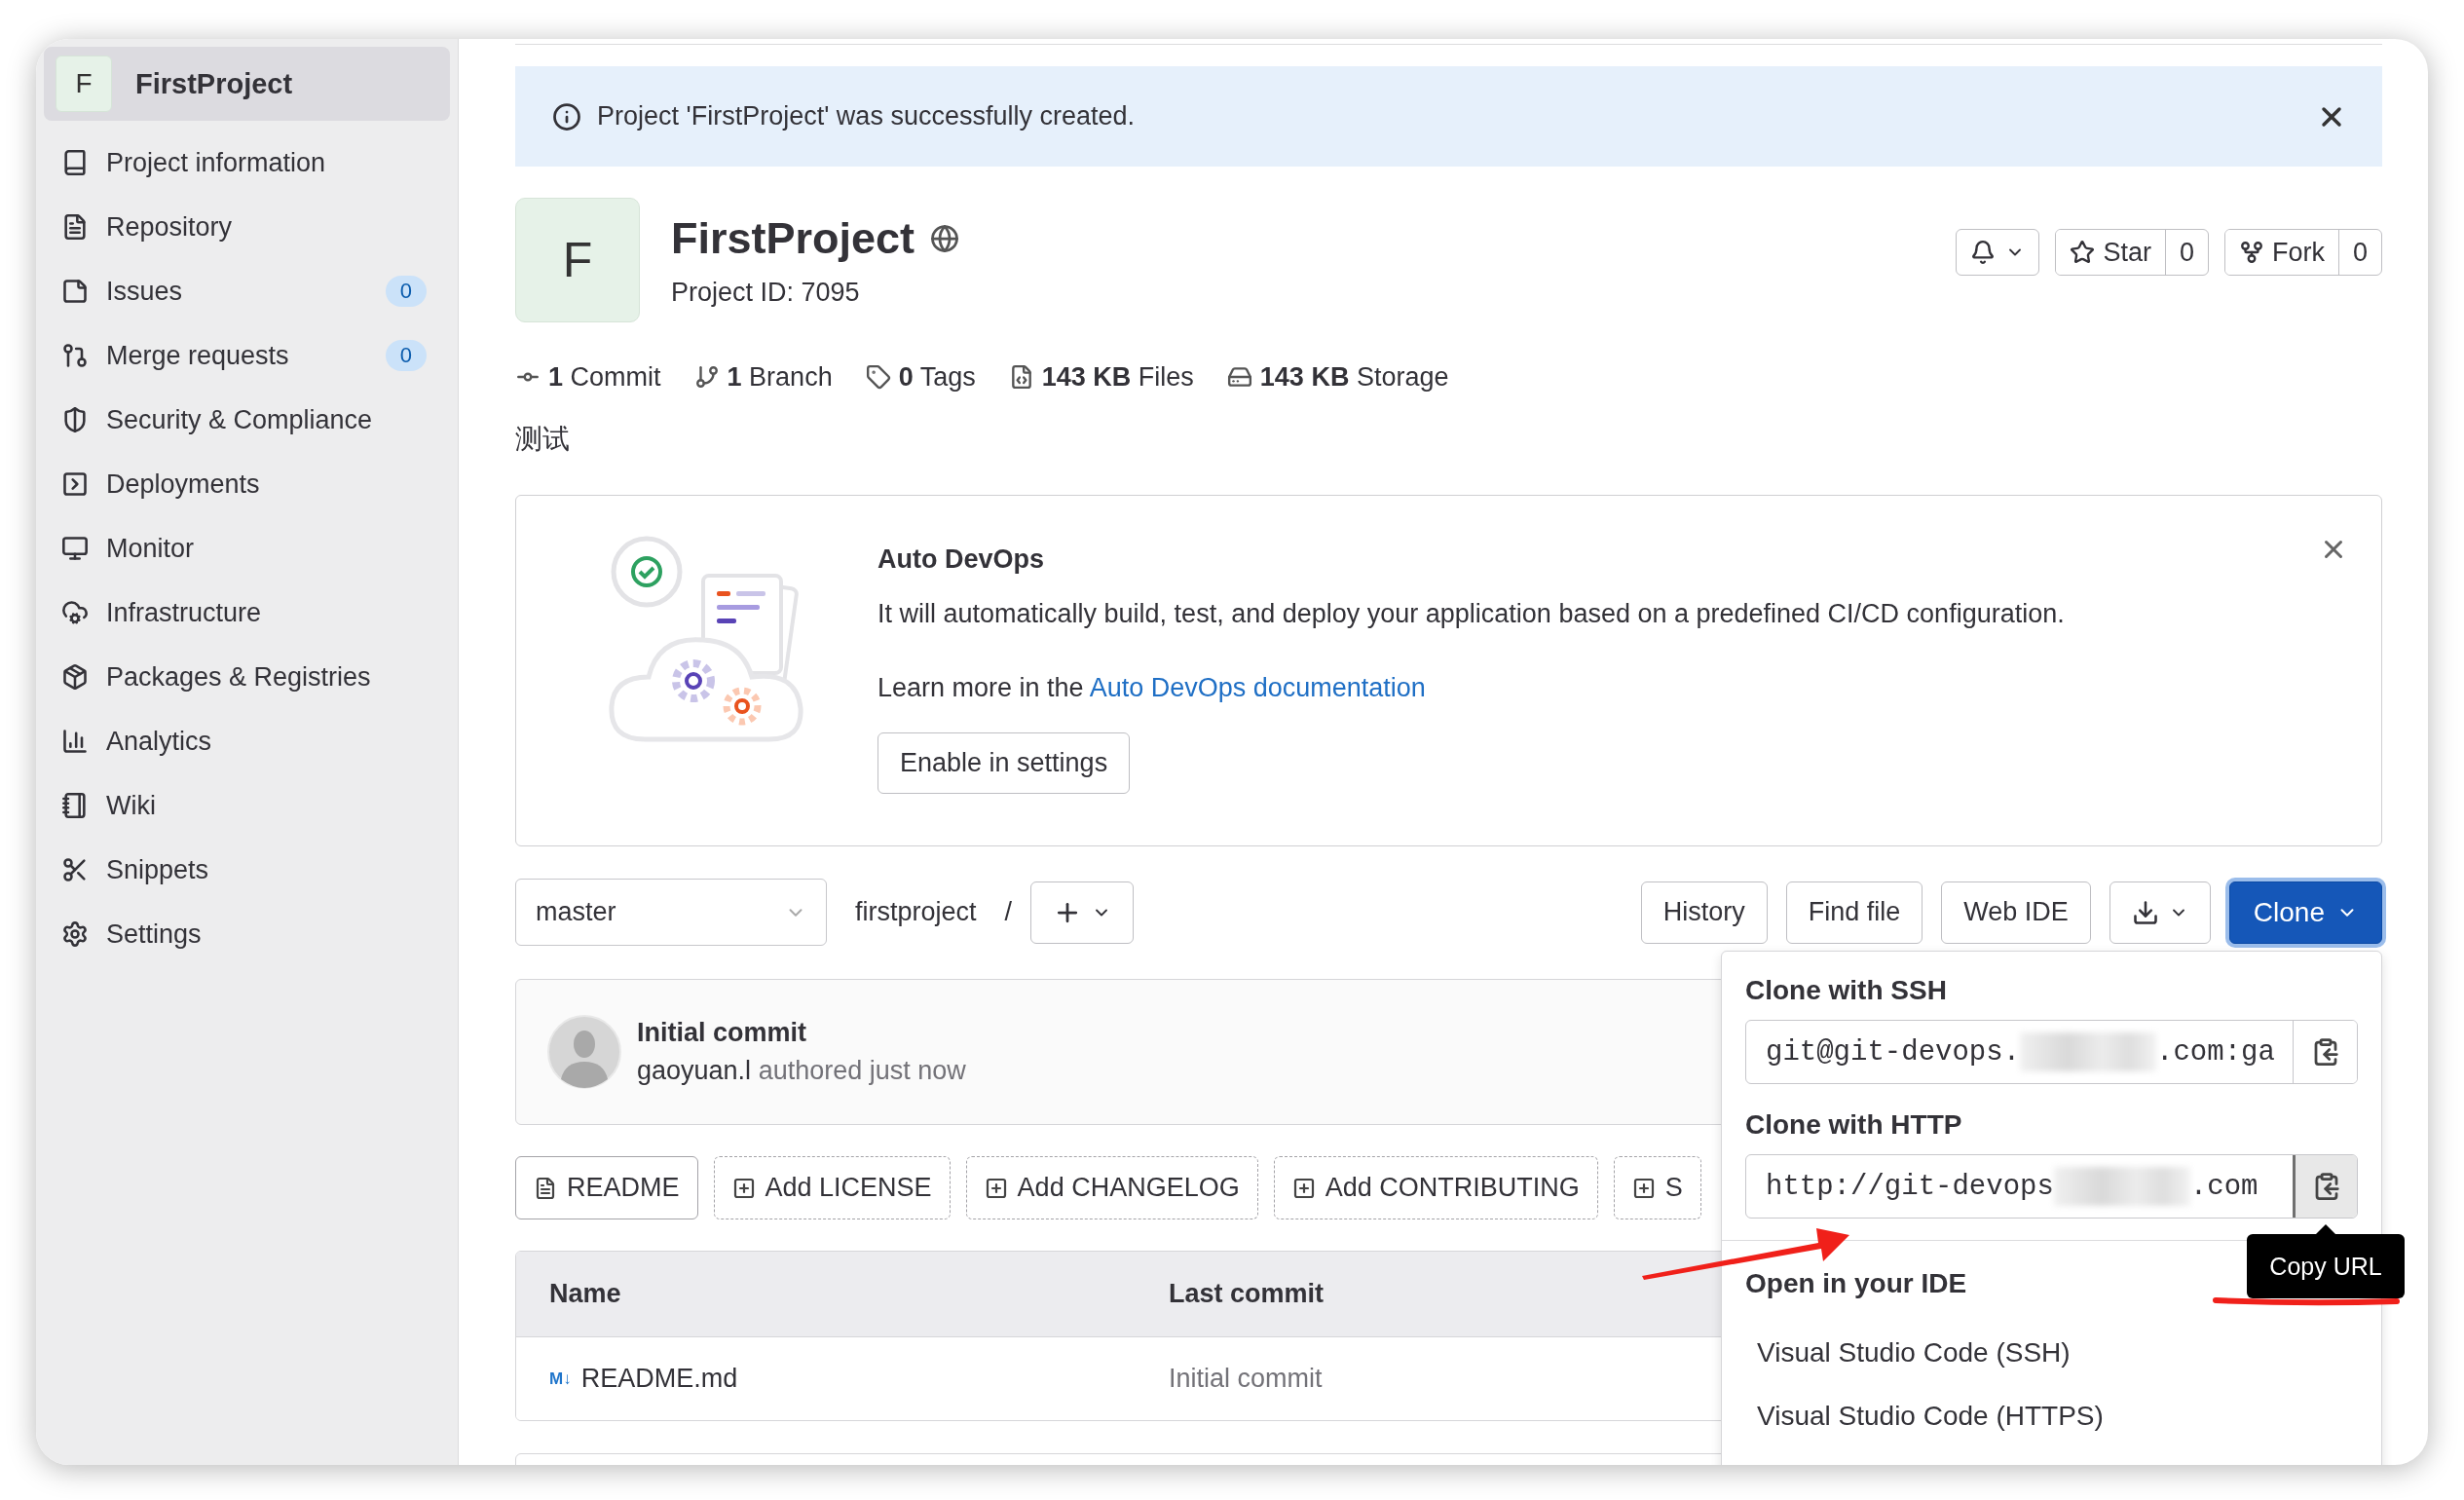 Image resolution: width=2464 pixels, height=1500 pixels. What do you see at coordinates (75, 548) in the screenshot?
I see `monitor-icon` at bounding box center [75, 548].